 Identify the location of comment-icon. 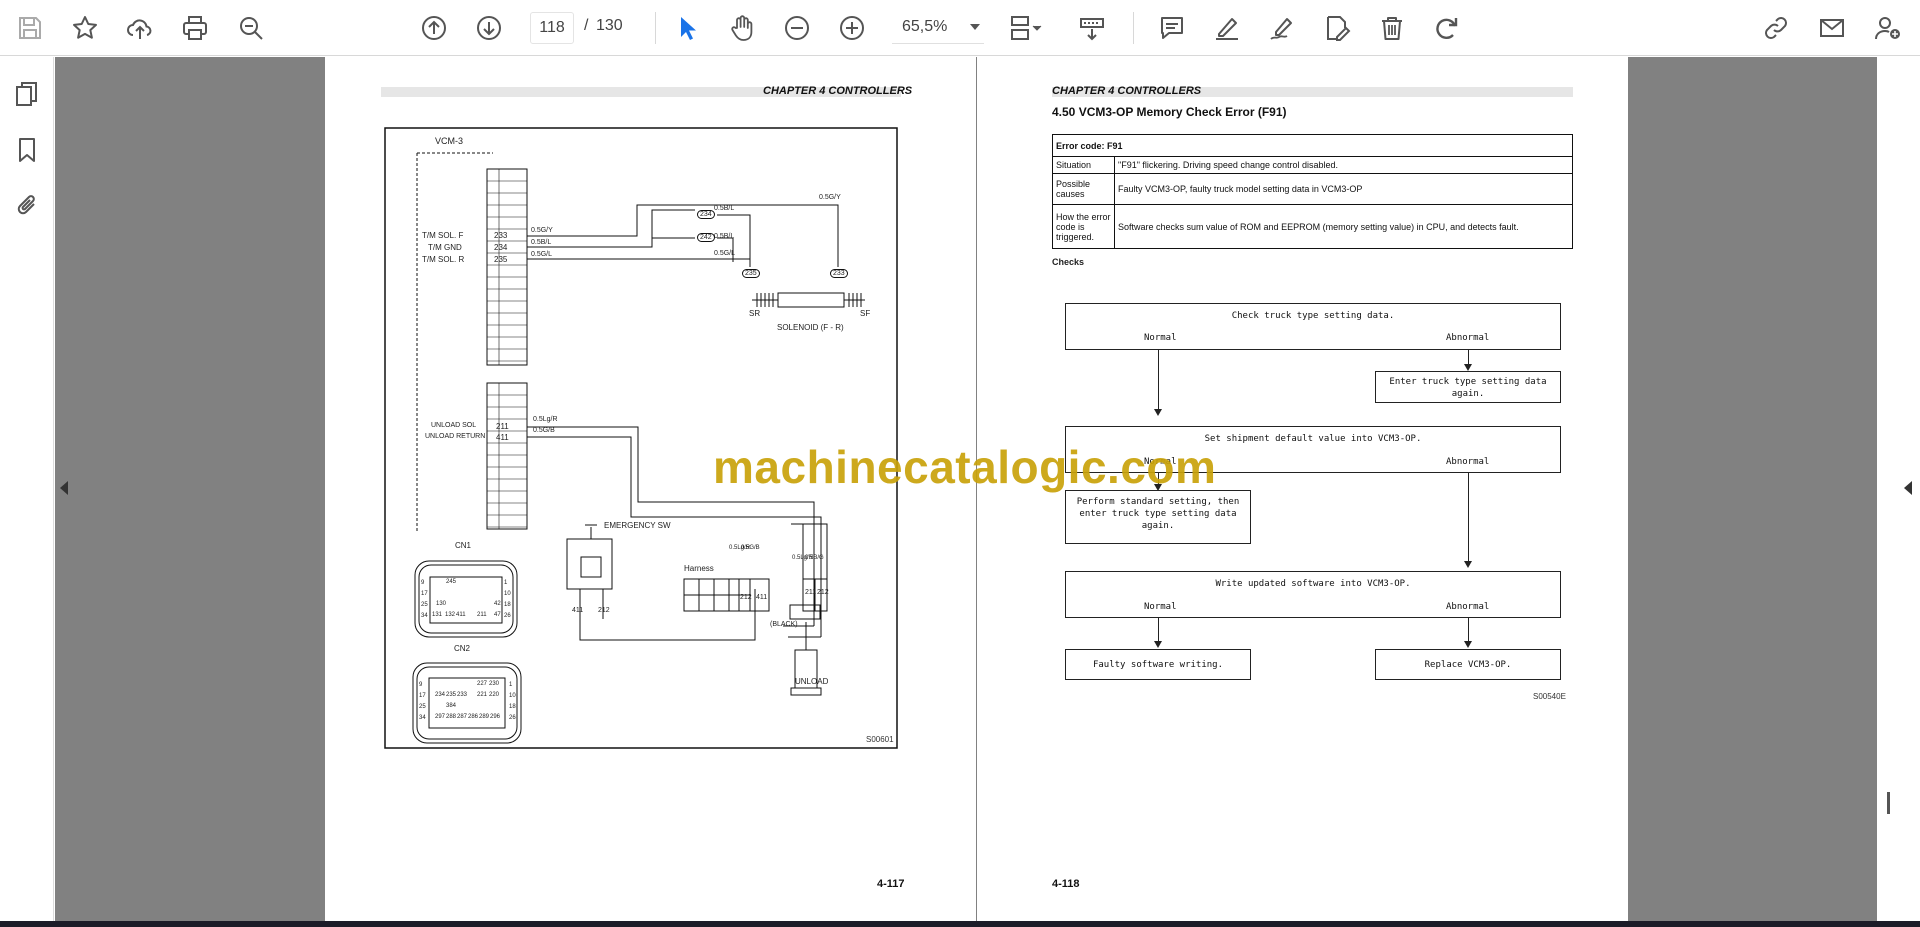
(1172, 28).